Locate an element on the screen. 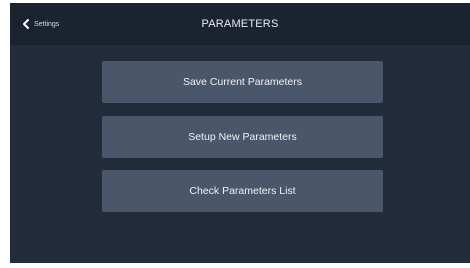 The height and width of the screenshot is (268, 470). check-parameters-list-button: Check Parameters List is located at coordinates (242, 191).